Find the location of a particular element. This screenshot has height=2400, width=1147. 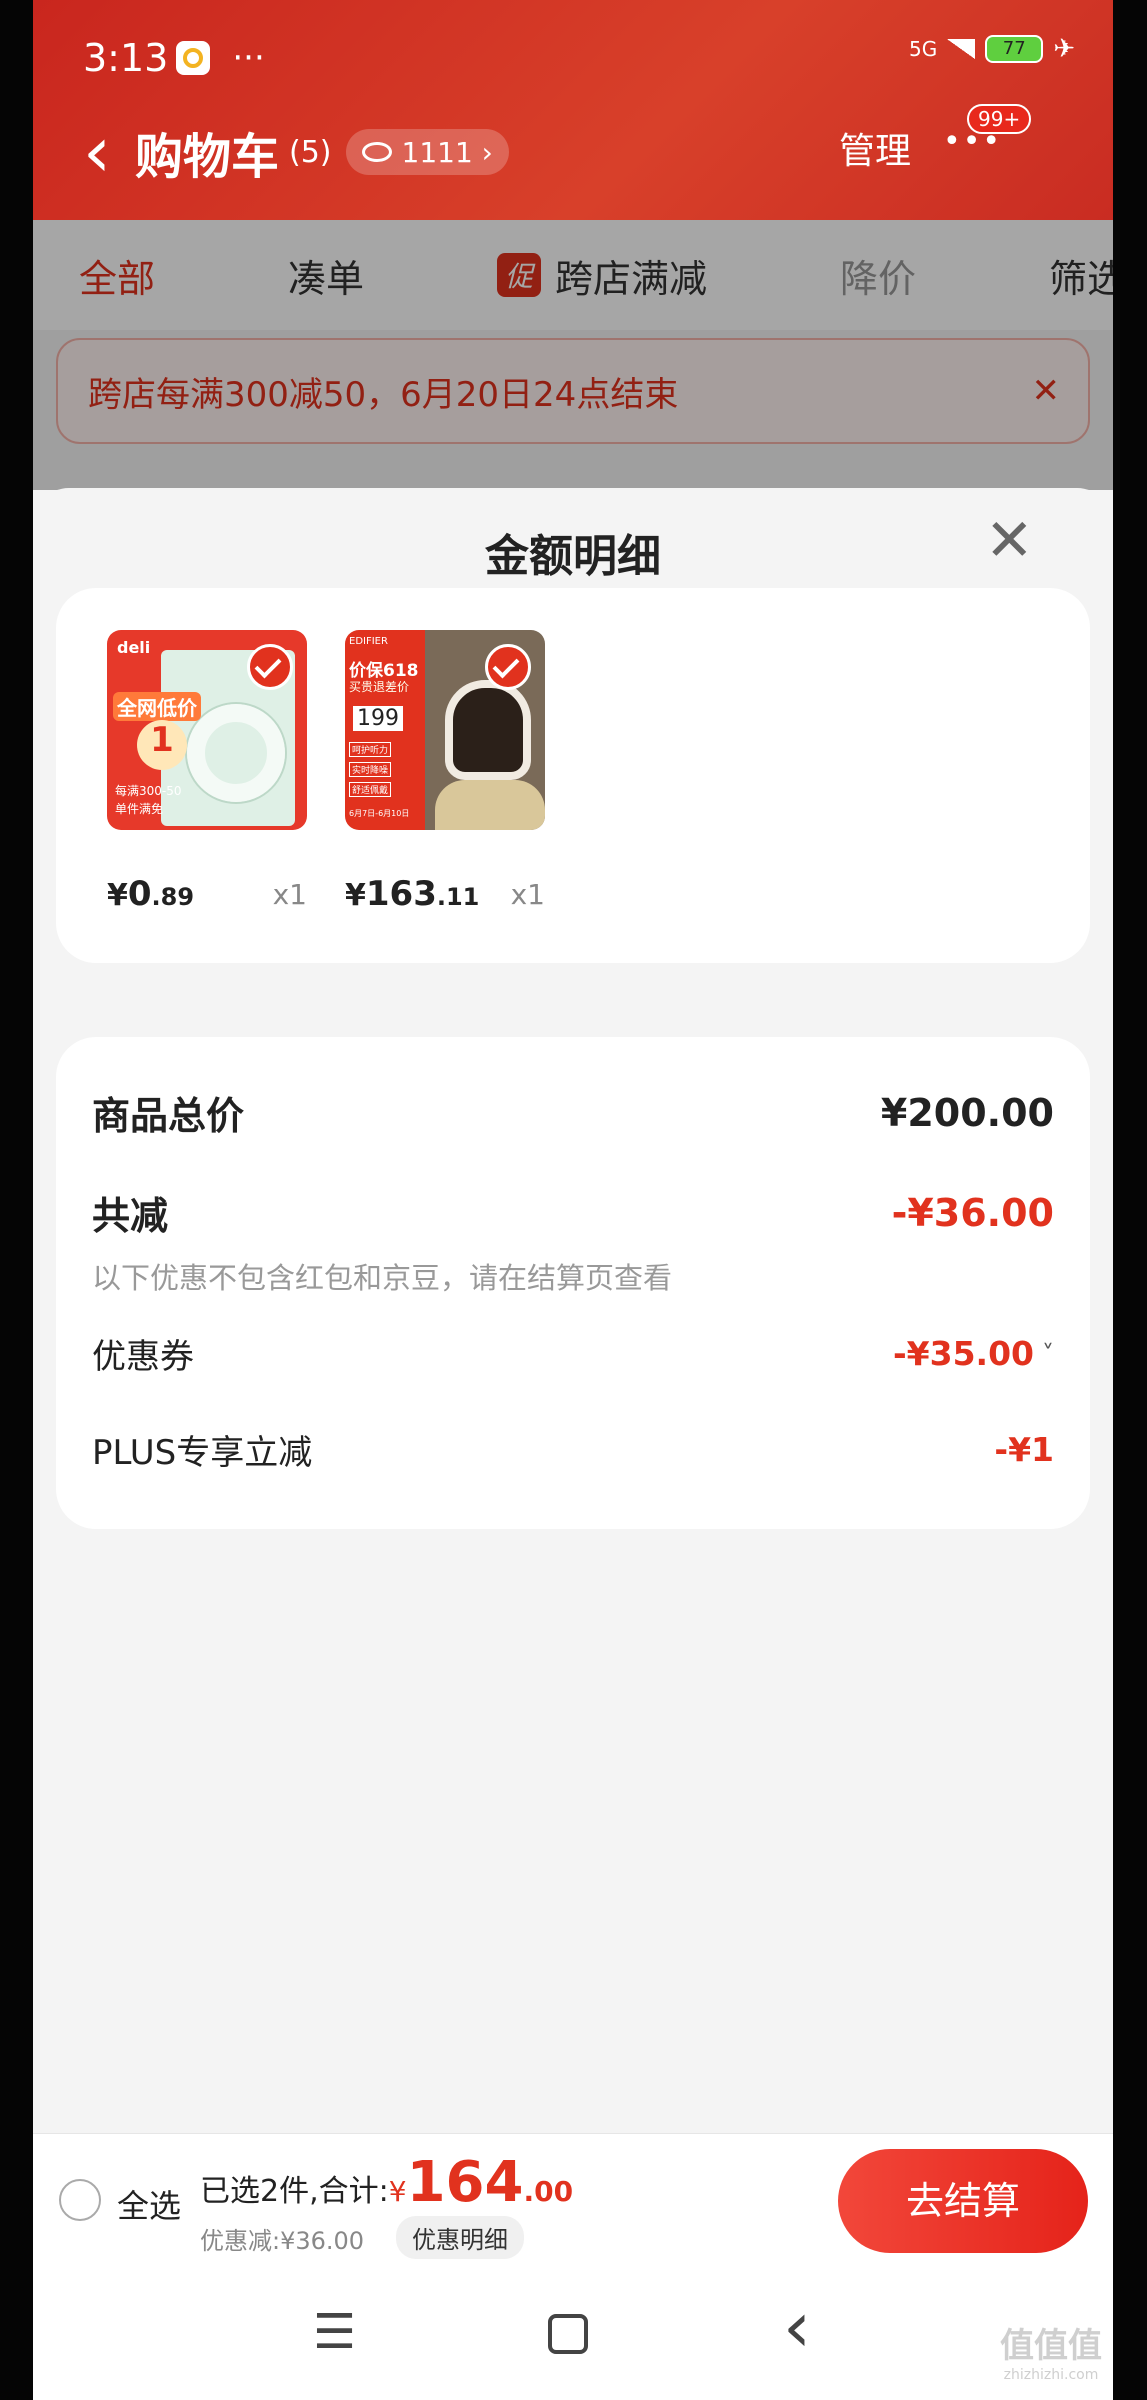

selected-count: 已选2件,合计: is located at coordinates (294, 2191).